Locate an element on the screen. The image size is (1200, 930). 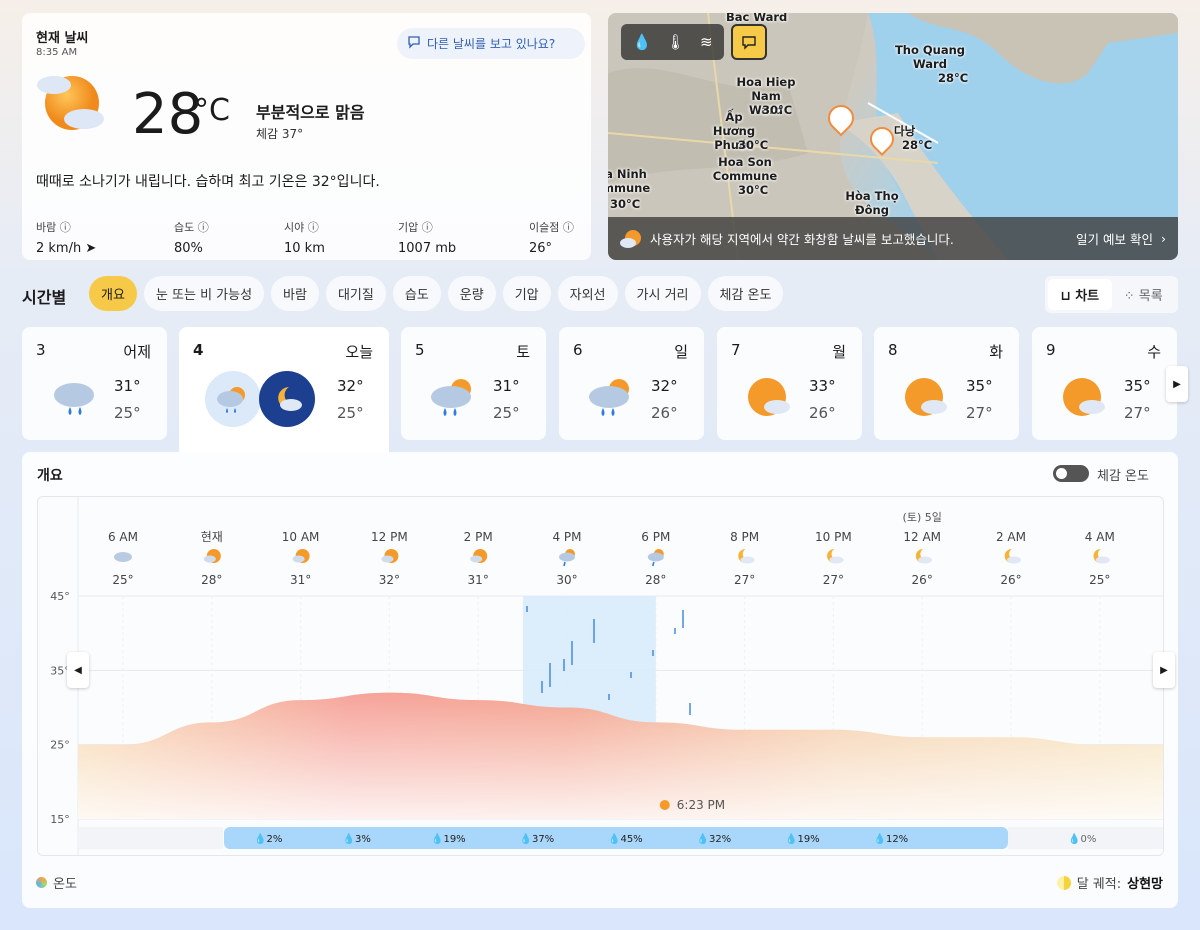
pill-cloud-cover: 운량 is located at coordinates (471, 293).